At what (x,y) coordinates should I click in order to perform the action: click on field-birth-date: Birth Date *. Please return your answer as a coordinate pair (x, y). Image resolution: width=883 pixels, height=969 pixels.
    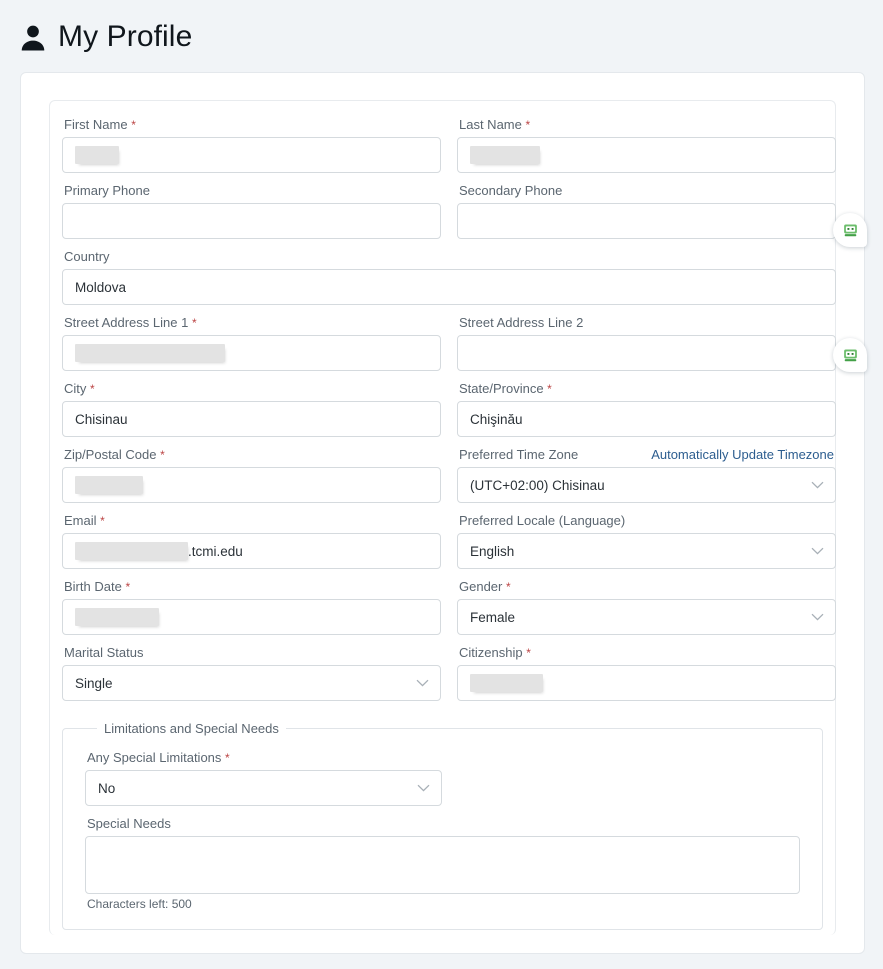
    Looking at the image, I should click on (251, 612).